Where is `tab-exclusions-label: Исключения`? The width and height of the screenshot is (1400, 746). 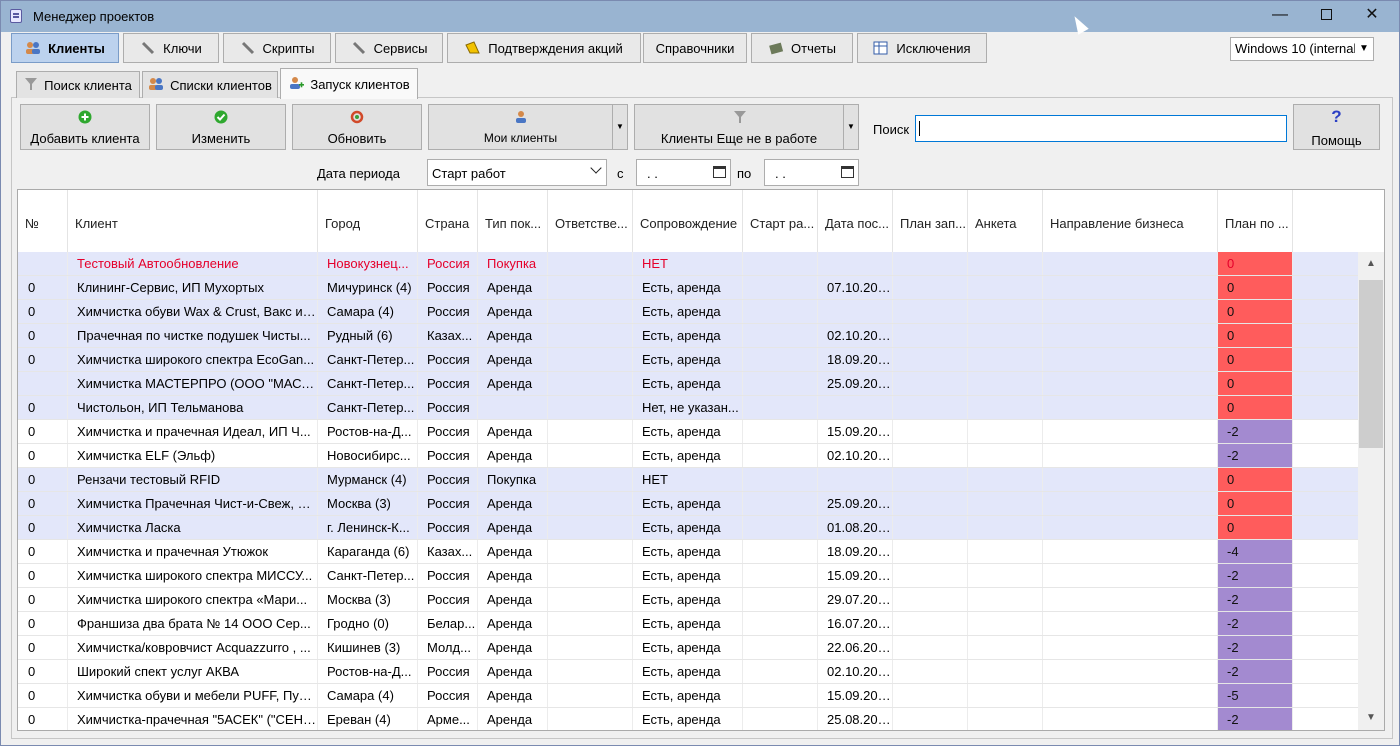 tab-exclusions-label: Исключения is located at coordinates (933, 48).